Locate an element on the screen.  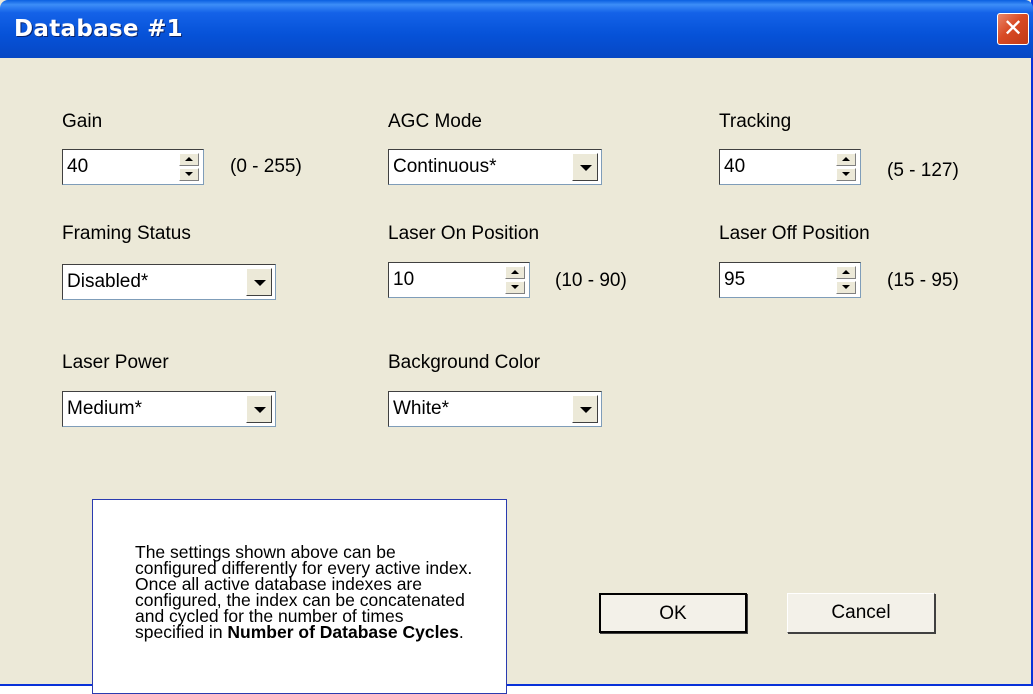
agc-mode-label: AGC Mode is located at coordinates (435, 121).